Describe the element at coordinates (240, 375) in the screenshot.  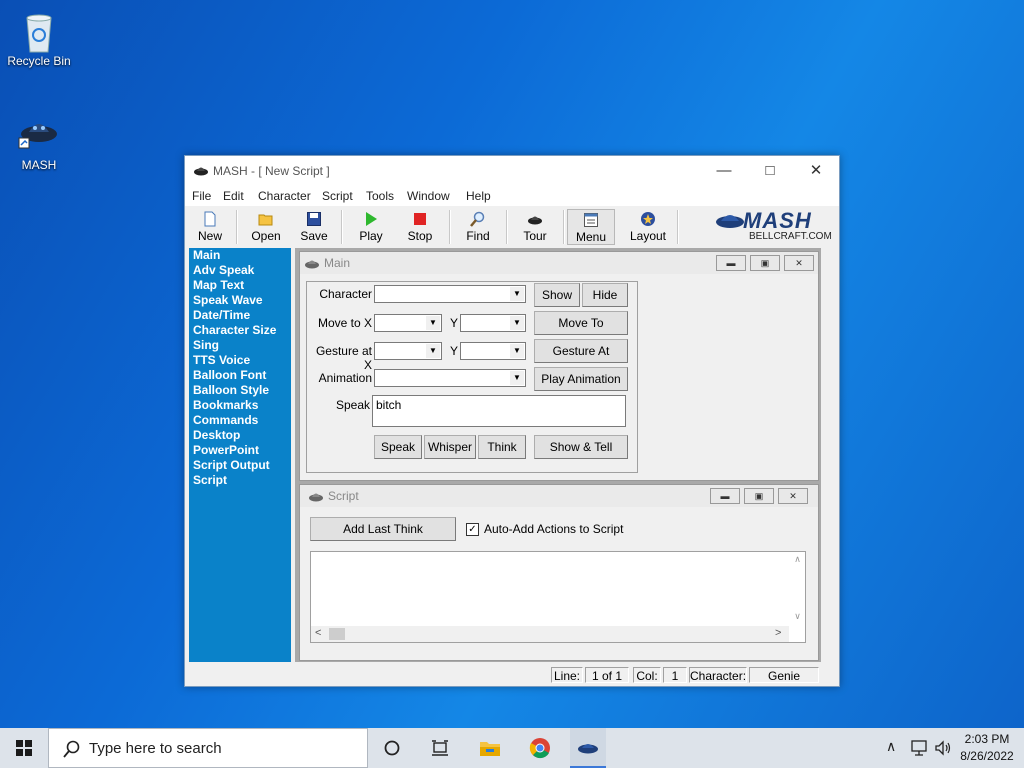
I see `sidebar-item-balloon-font: Balloon Font` at that location.